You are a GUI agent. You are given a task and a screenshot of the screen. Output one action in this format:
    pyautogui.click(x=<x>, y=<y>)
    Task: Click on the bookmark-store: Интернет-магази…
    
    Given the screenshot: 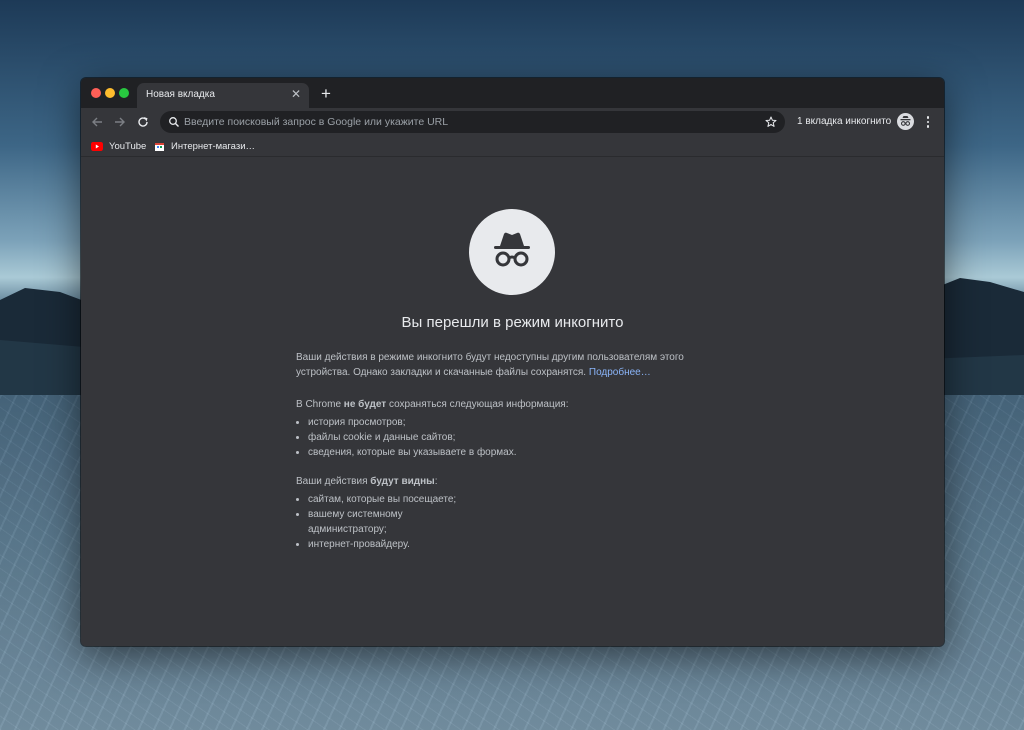 What is the action you would take?
    pyautogui.click(x=204, y=146)
    